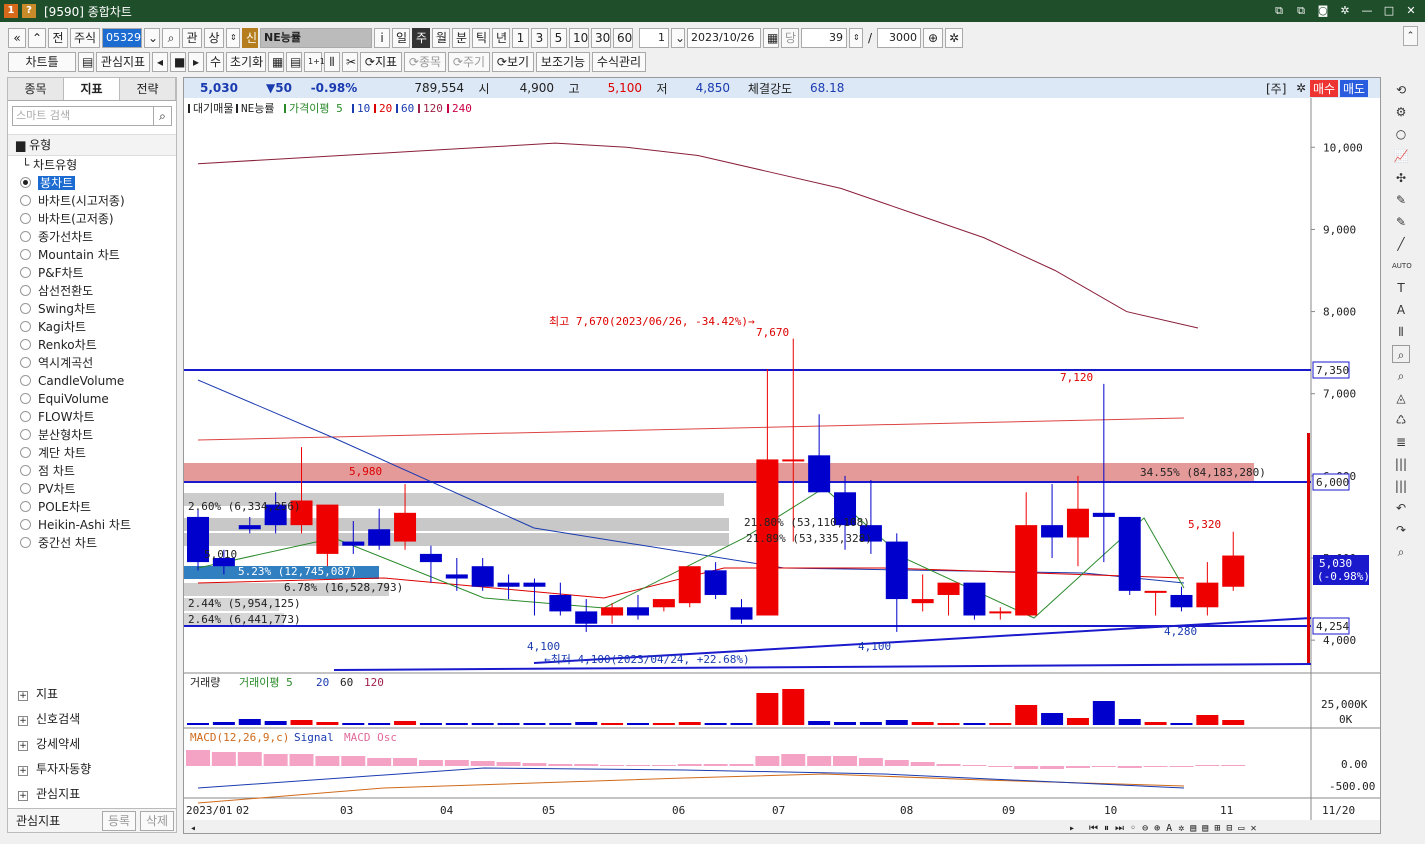  I want to click on dang-button: 당, so click(790, 38).